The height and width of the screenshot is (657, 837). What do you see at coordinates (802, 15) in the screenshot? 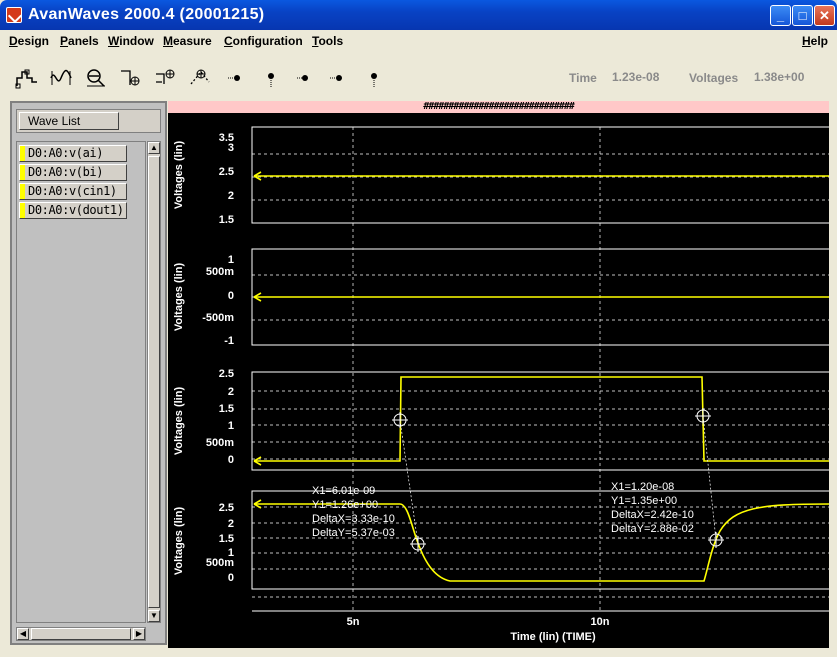
I see `maximize-button: □` at bounding box center [802, 15].